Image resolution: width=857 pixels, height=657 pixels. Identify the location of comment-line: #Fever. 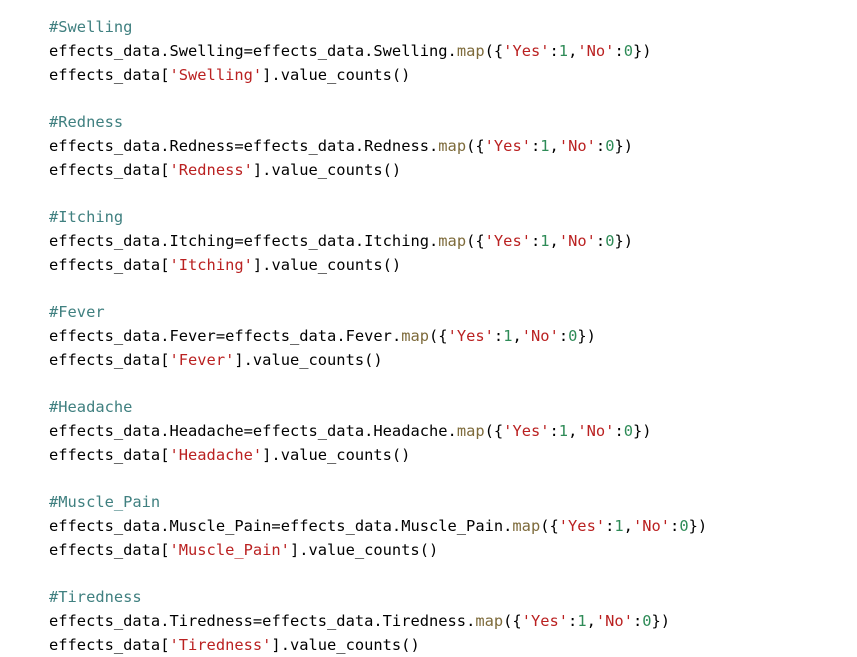
(378, 313).